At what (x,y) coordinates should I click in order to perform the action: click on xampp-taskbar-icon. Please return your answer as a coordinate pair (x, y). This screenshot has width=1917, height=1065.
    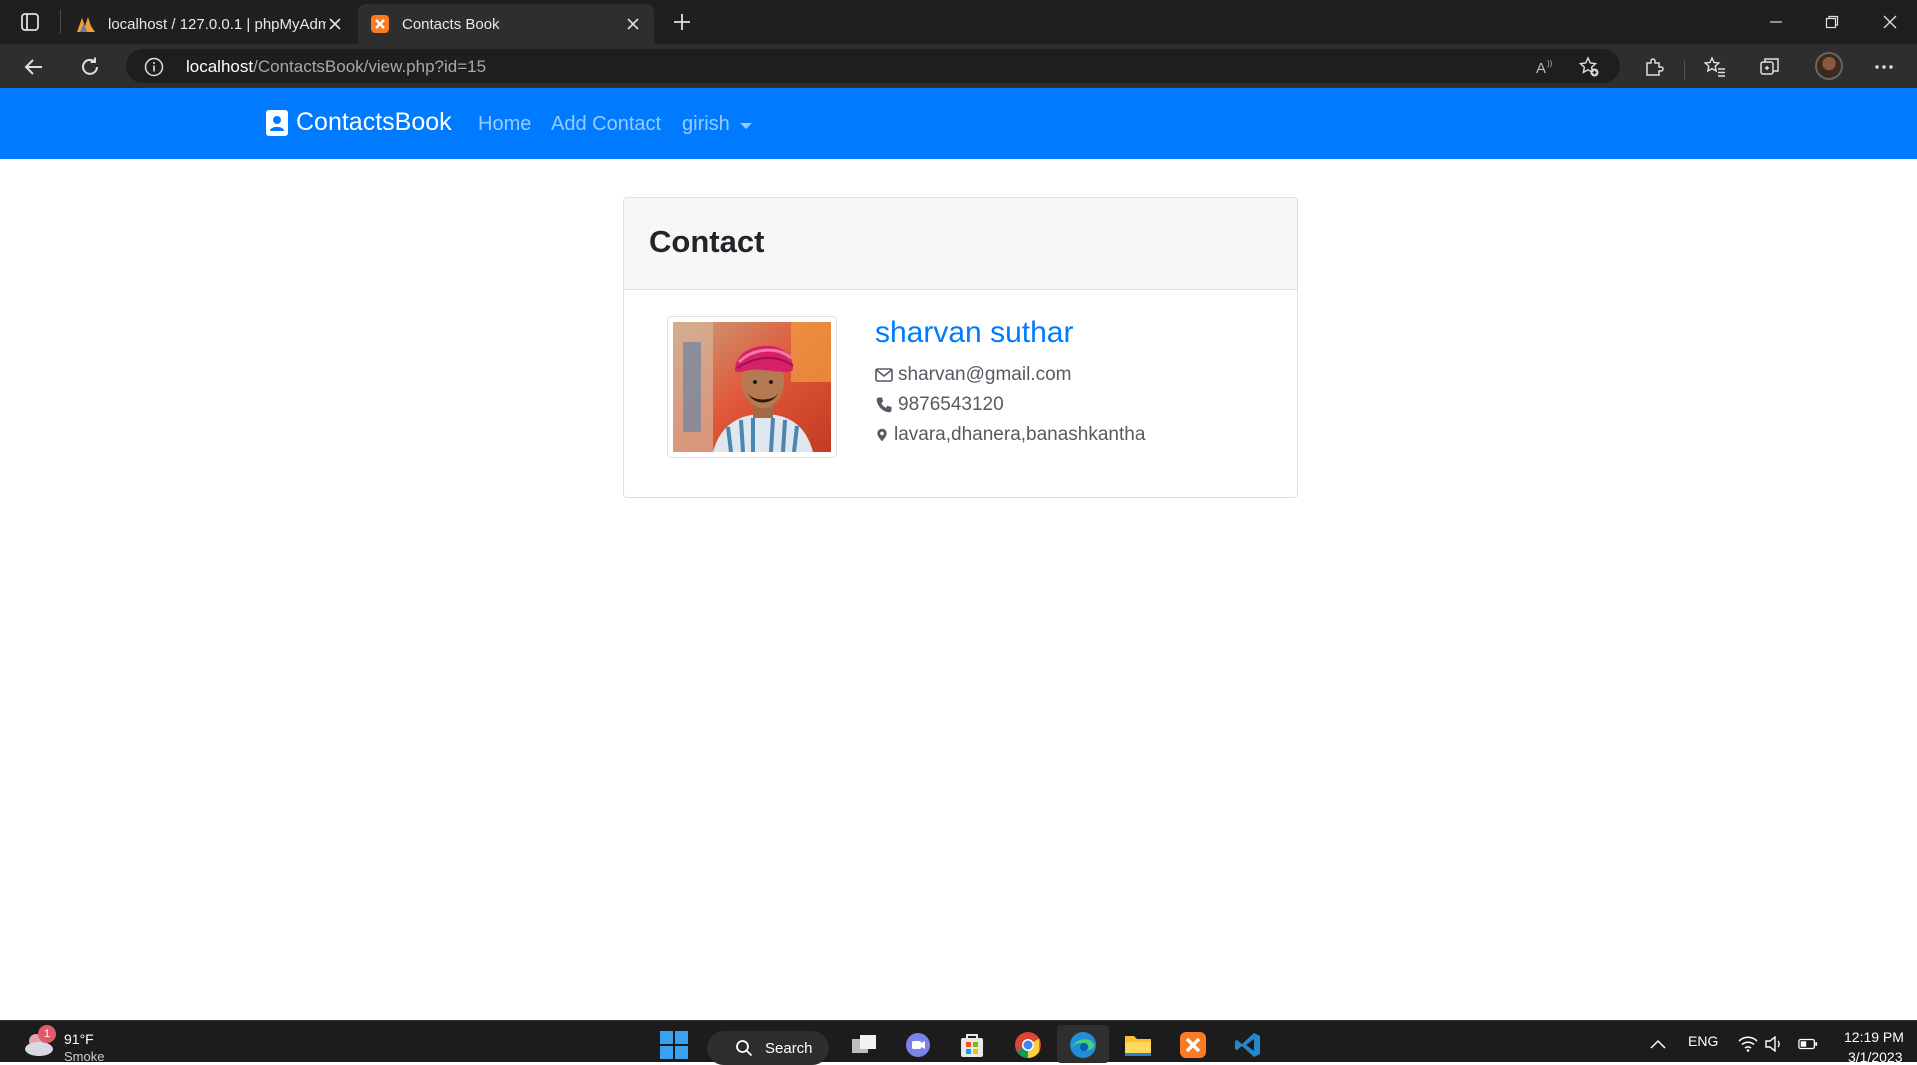
    Looking at the image, I should click on (1193, 1045).